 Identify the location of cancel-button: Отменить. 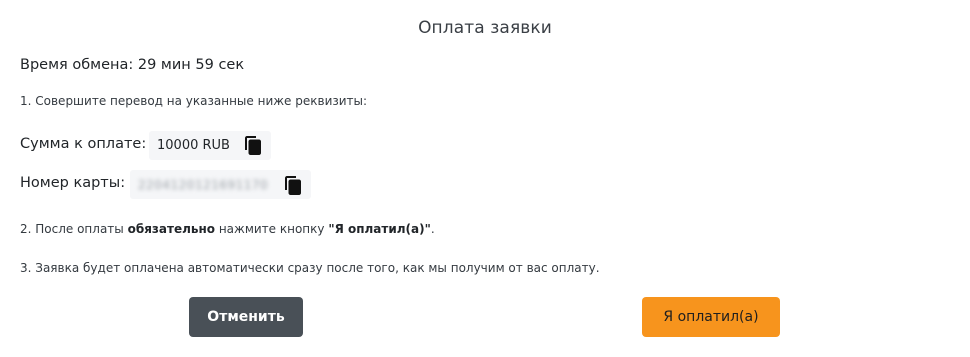
(246, 317).